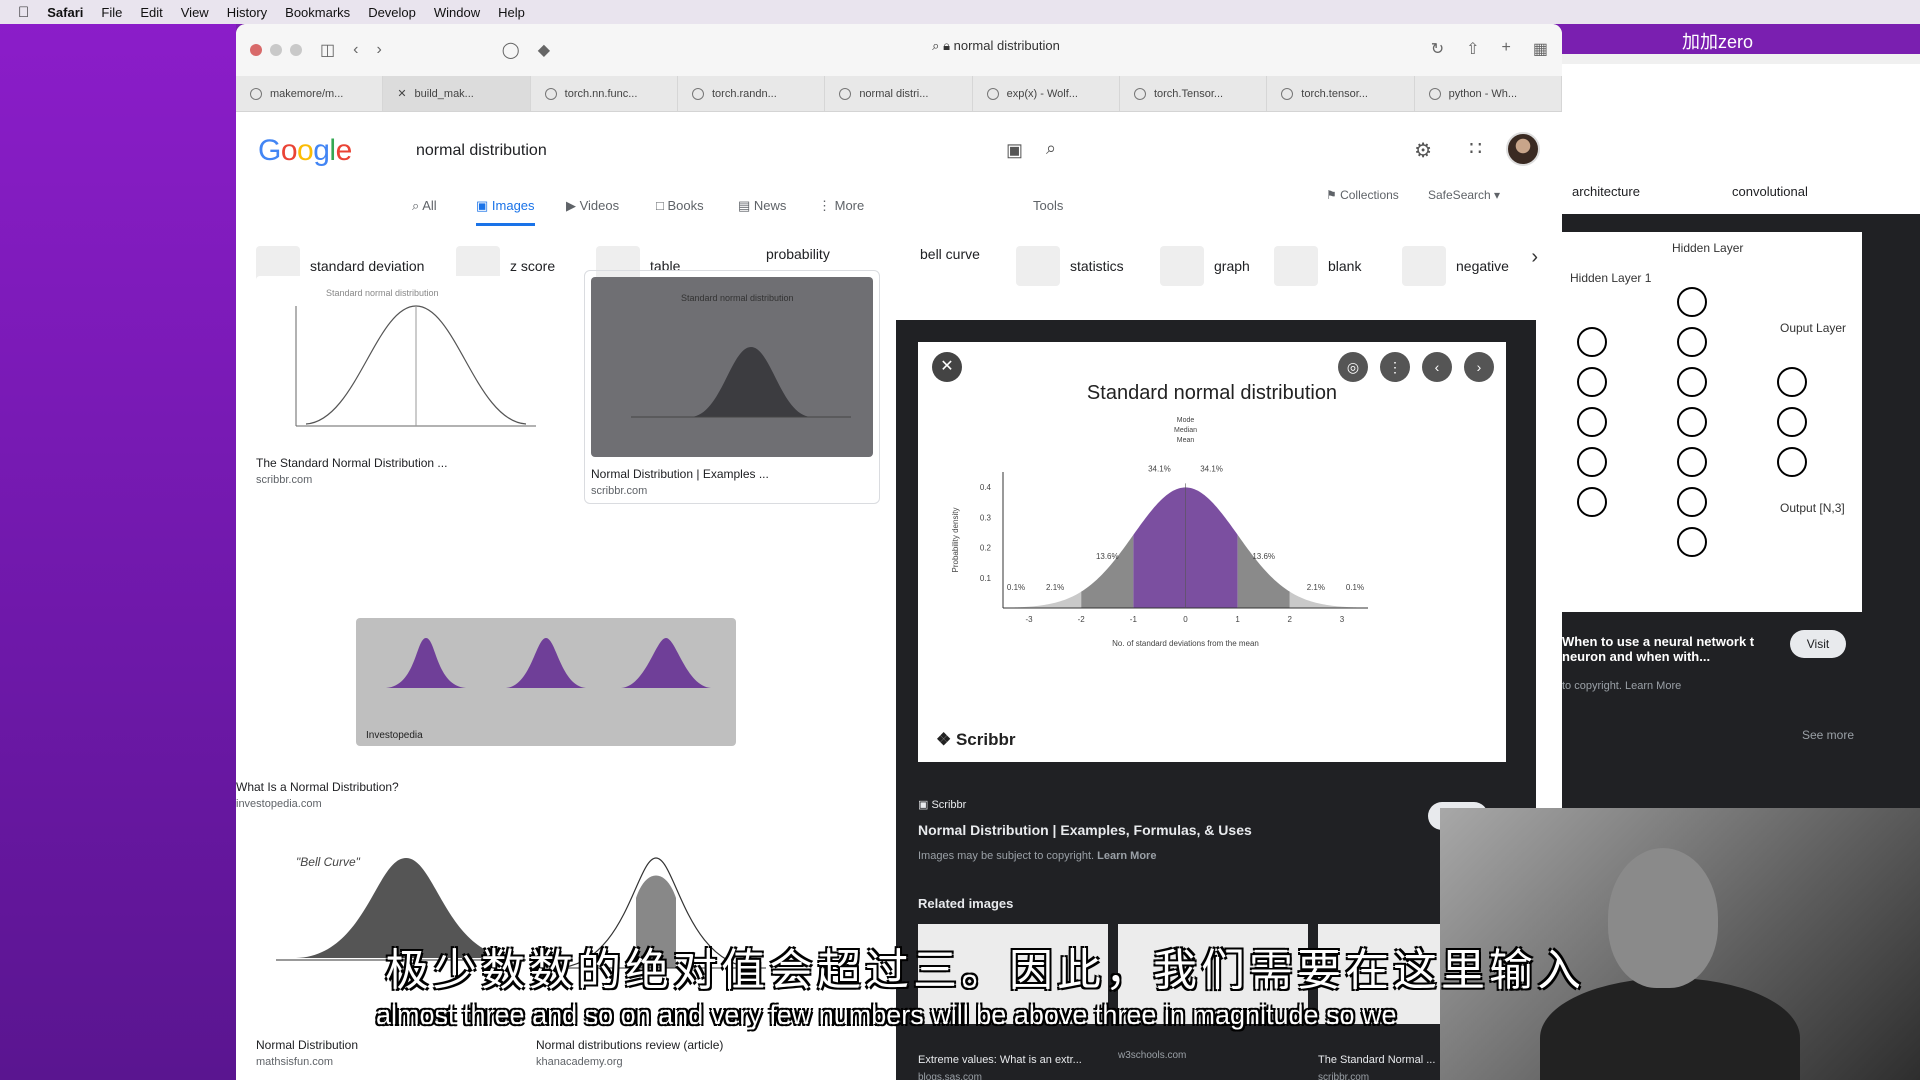 The height and width of the screenshot is (1080, 1920). Describe the element at coordinates (1523, 149) in the screenshot. I see `avatar` at that location.